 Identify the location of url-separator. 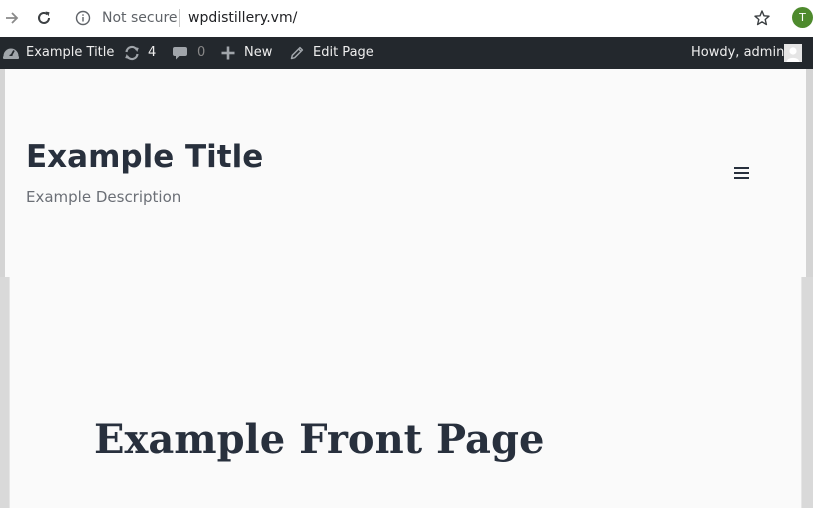
(179, 18).